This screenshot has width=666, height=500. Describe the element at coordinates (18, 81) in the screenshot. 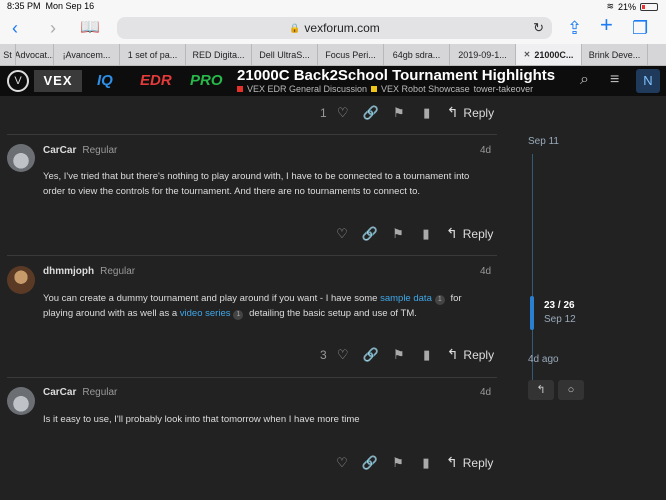

I see `vex-circle-logo: V` at that location.